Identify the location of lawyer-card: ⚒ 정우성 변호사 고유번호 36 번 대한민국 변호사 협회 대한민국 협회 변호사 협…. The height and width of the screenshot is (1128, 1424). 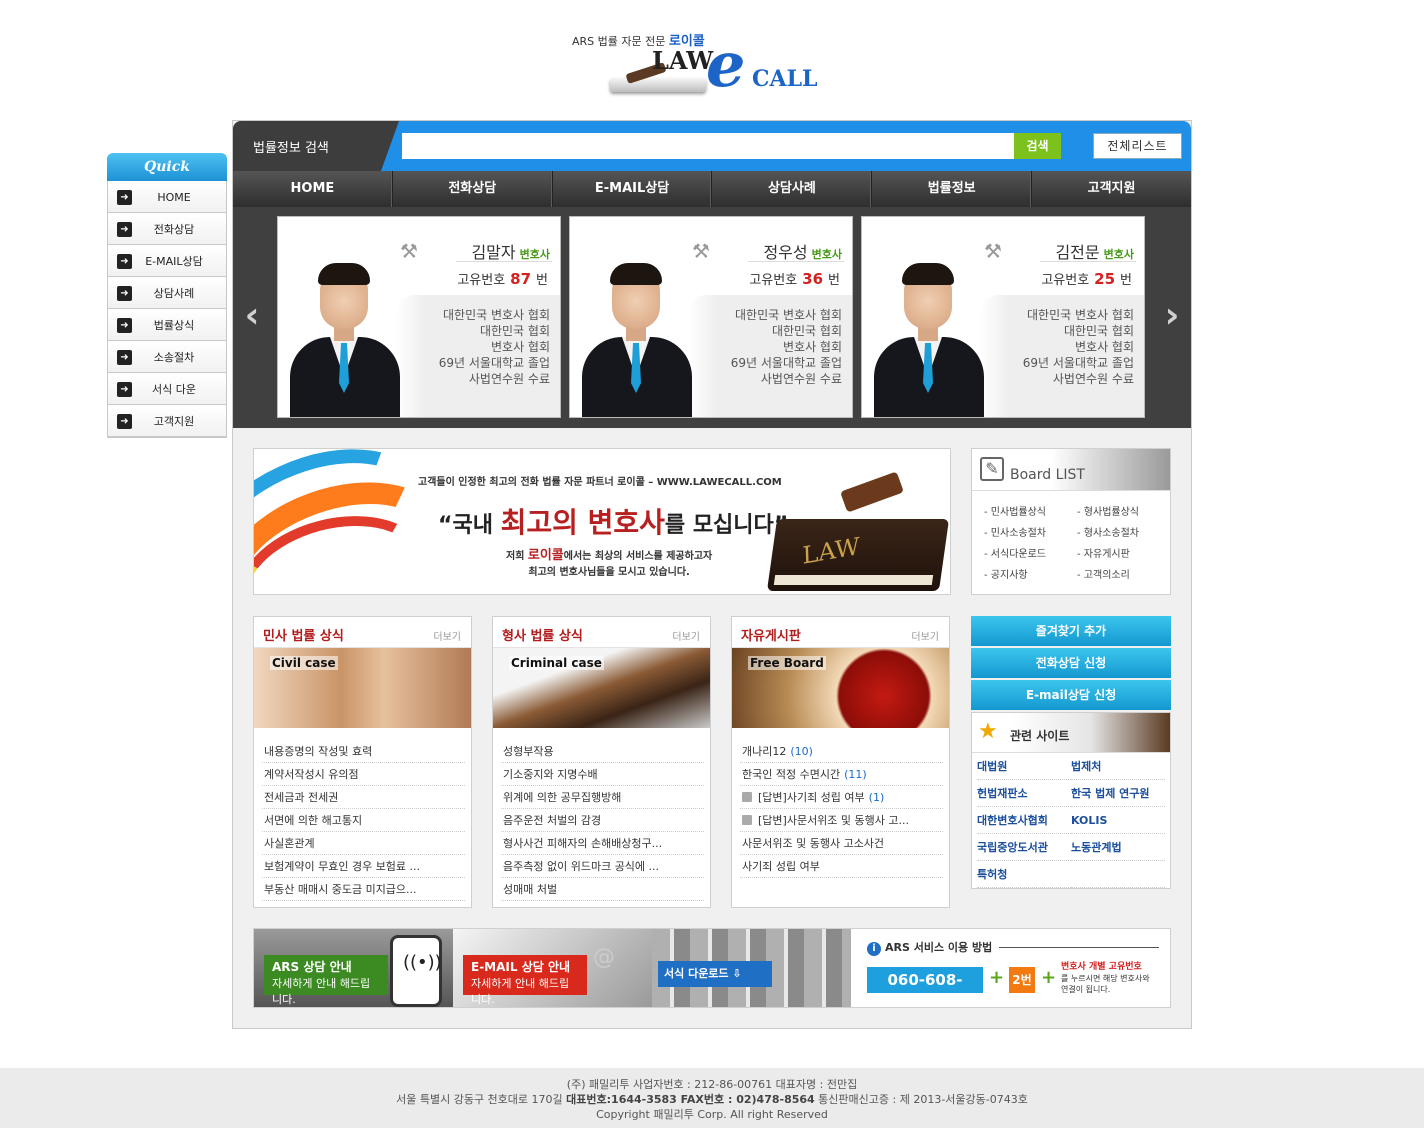
(711, 317).